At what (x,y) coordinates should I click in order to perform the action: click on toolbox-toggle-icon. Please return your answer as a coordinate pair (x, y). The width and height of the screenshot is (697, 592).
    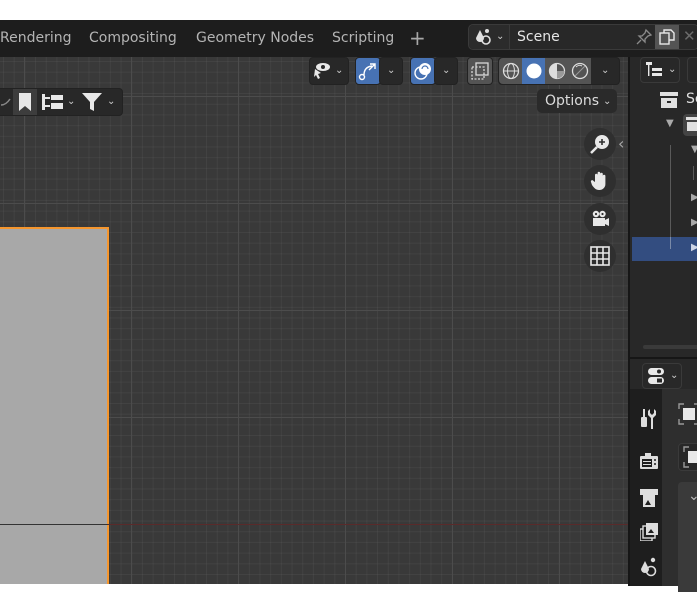
    Looking at the image, I should click on (687, 414).